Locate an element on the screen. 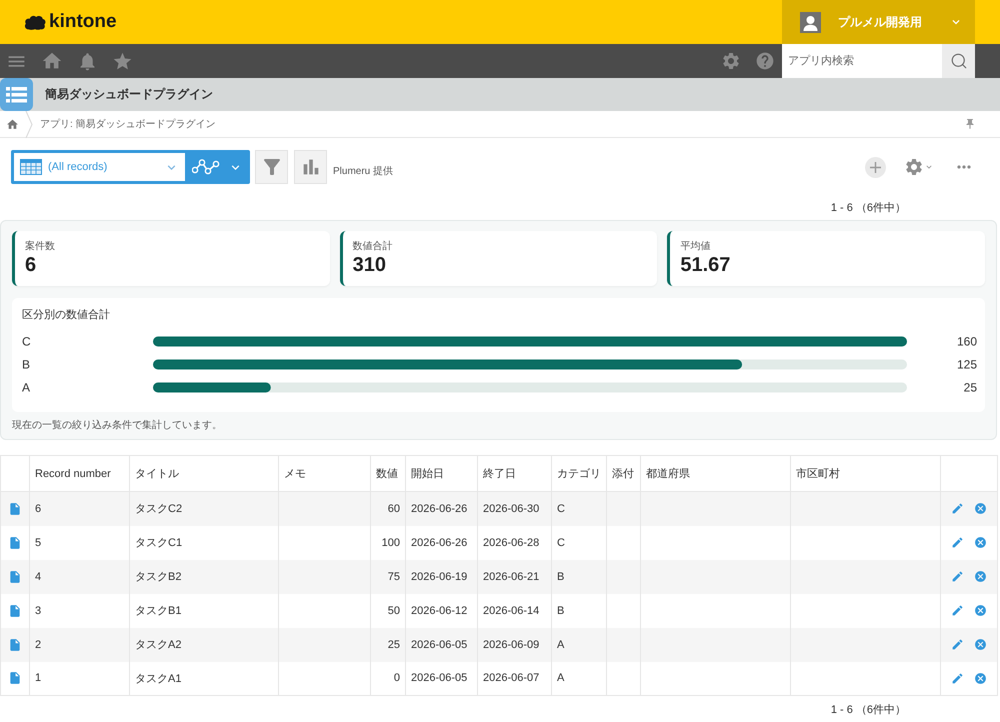 This screenshot has height=722, width=1000. app-list-icon is located at coordinates (16, 94).